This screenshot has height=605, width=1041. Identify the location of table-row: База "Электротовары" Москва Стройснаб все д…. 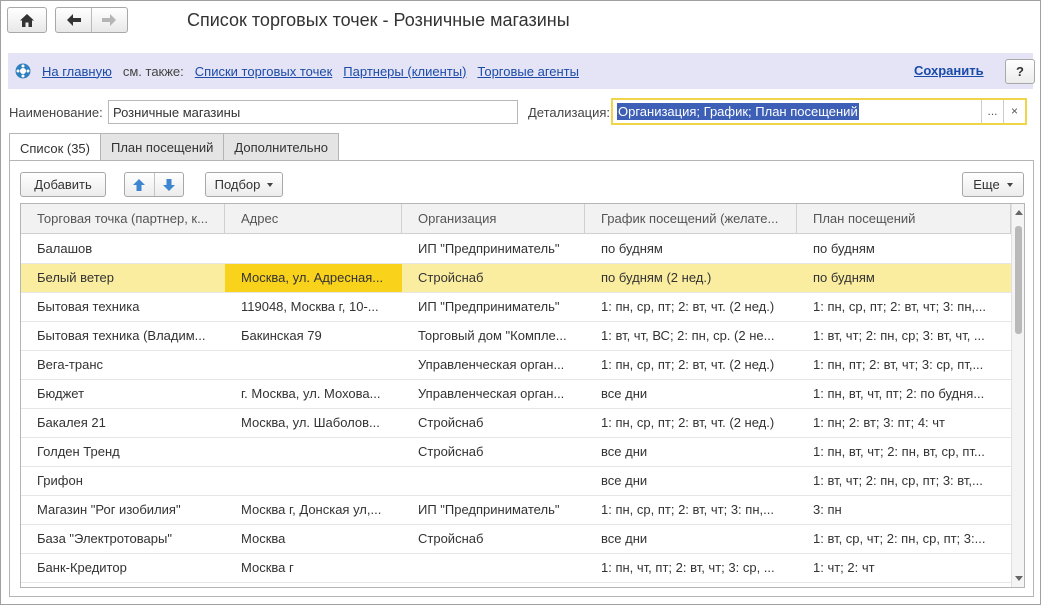
(516, 539).